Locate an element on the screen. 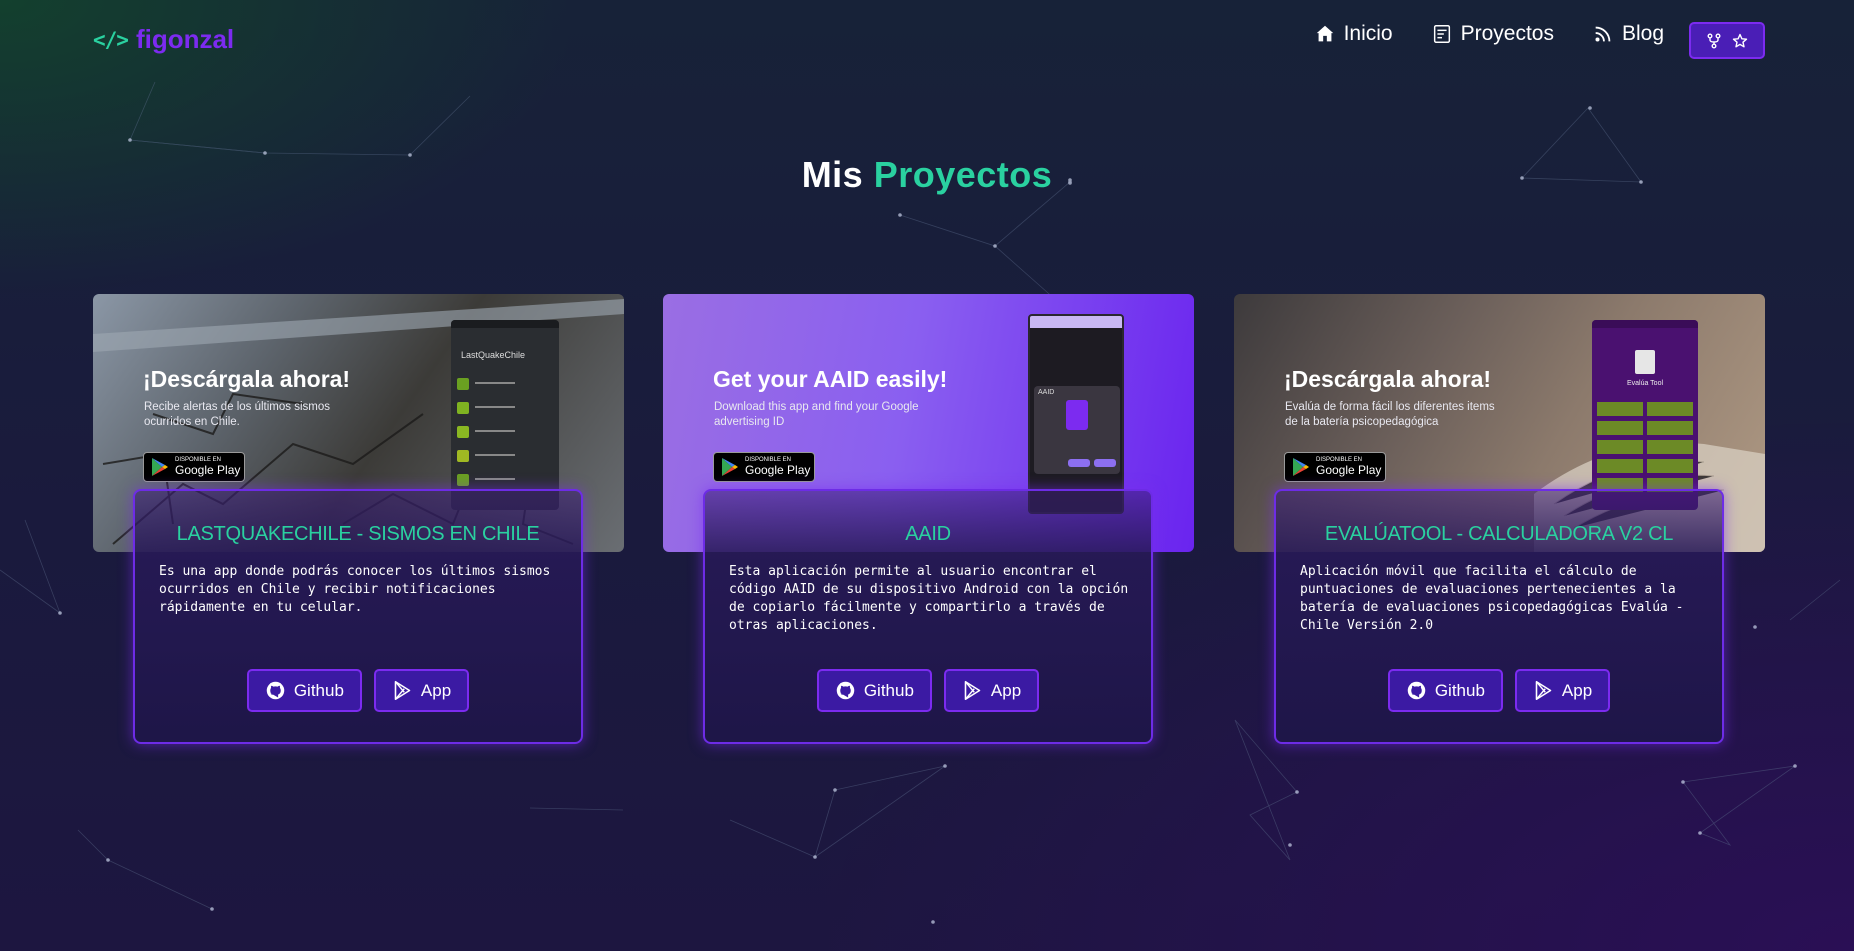 The width and height of the screenshot is (1854, 951). project-title: LASTQUAKECHILE - SISMOS EN CHILE is located at coordinates (358, 534).